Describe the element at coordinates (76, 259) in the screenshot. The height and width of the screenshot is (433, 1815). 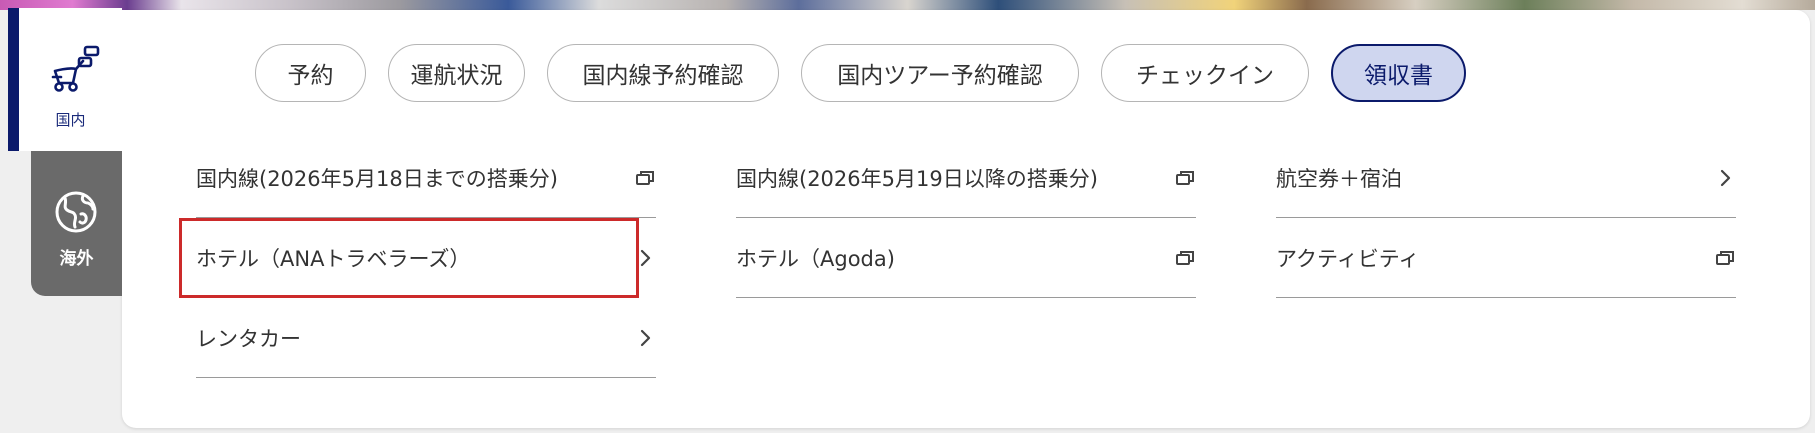
I see `tab-overseas-label: 海外` at that location.